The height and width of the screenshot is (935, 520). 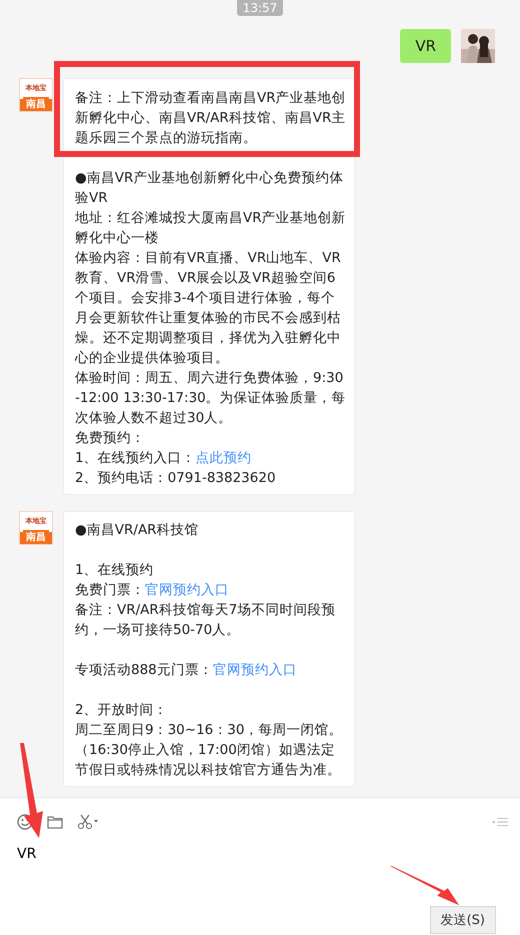 What do you see at coordinates (110, 590) in the screenshot?
I see `message-text: 免费门票：` at bounding box center [110, 590].